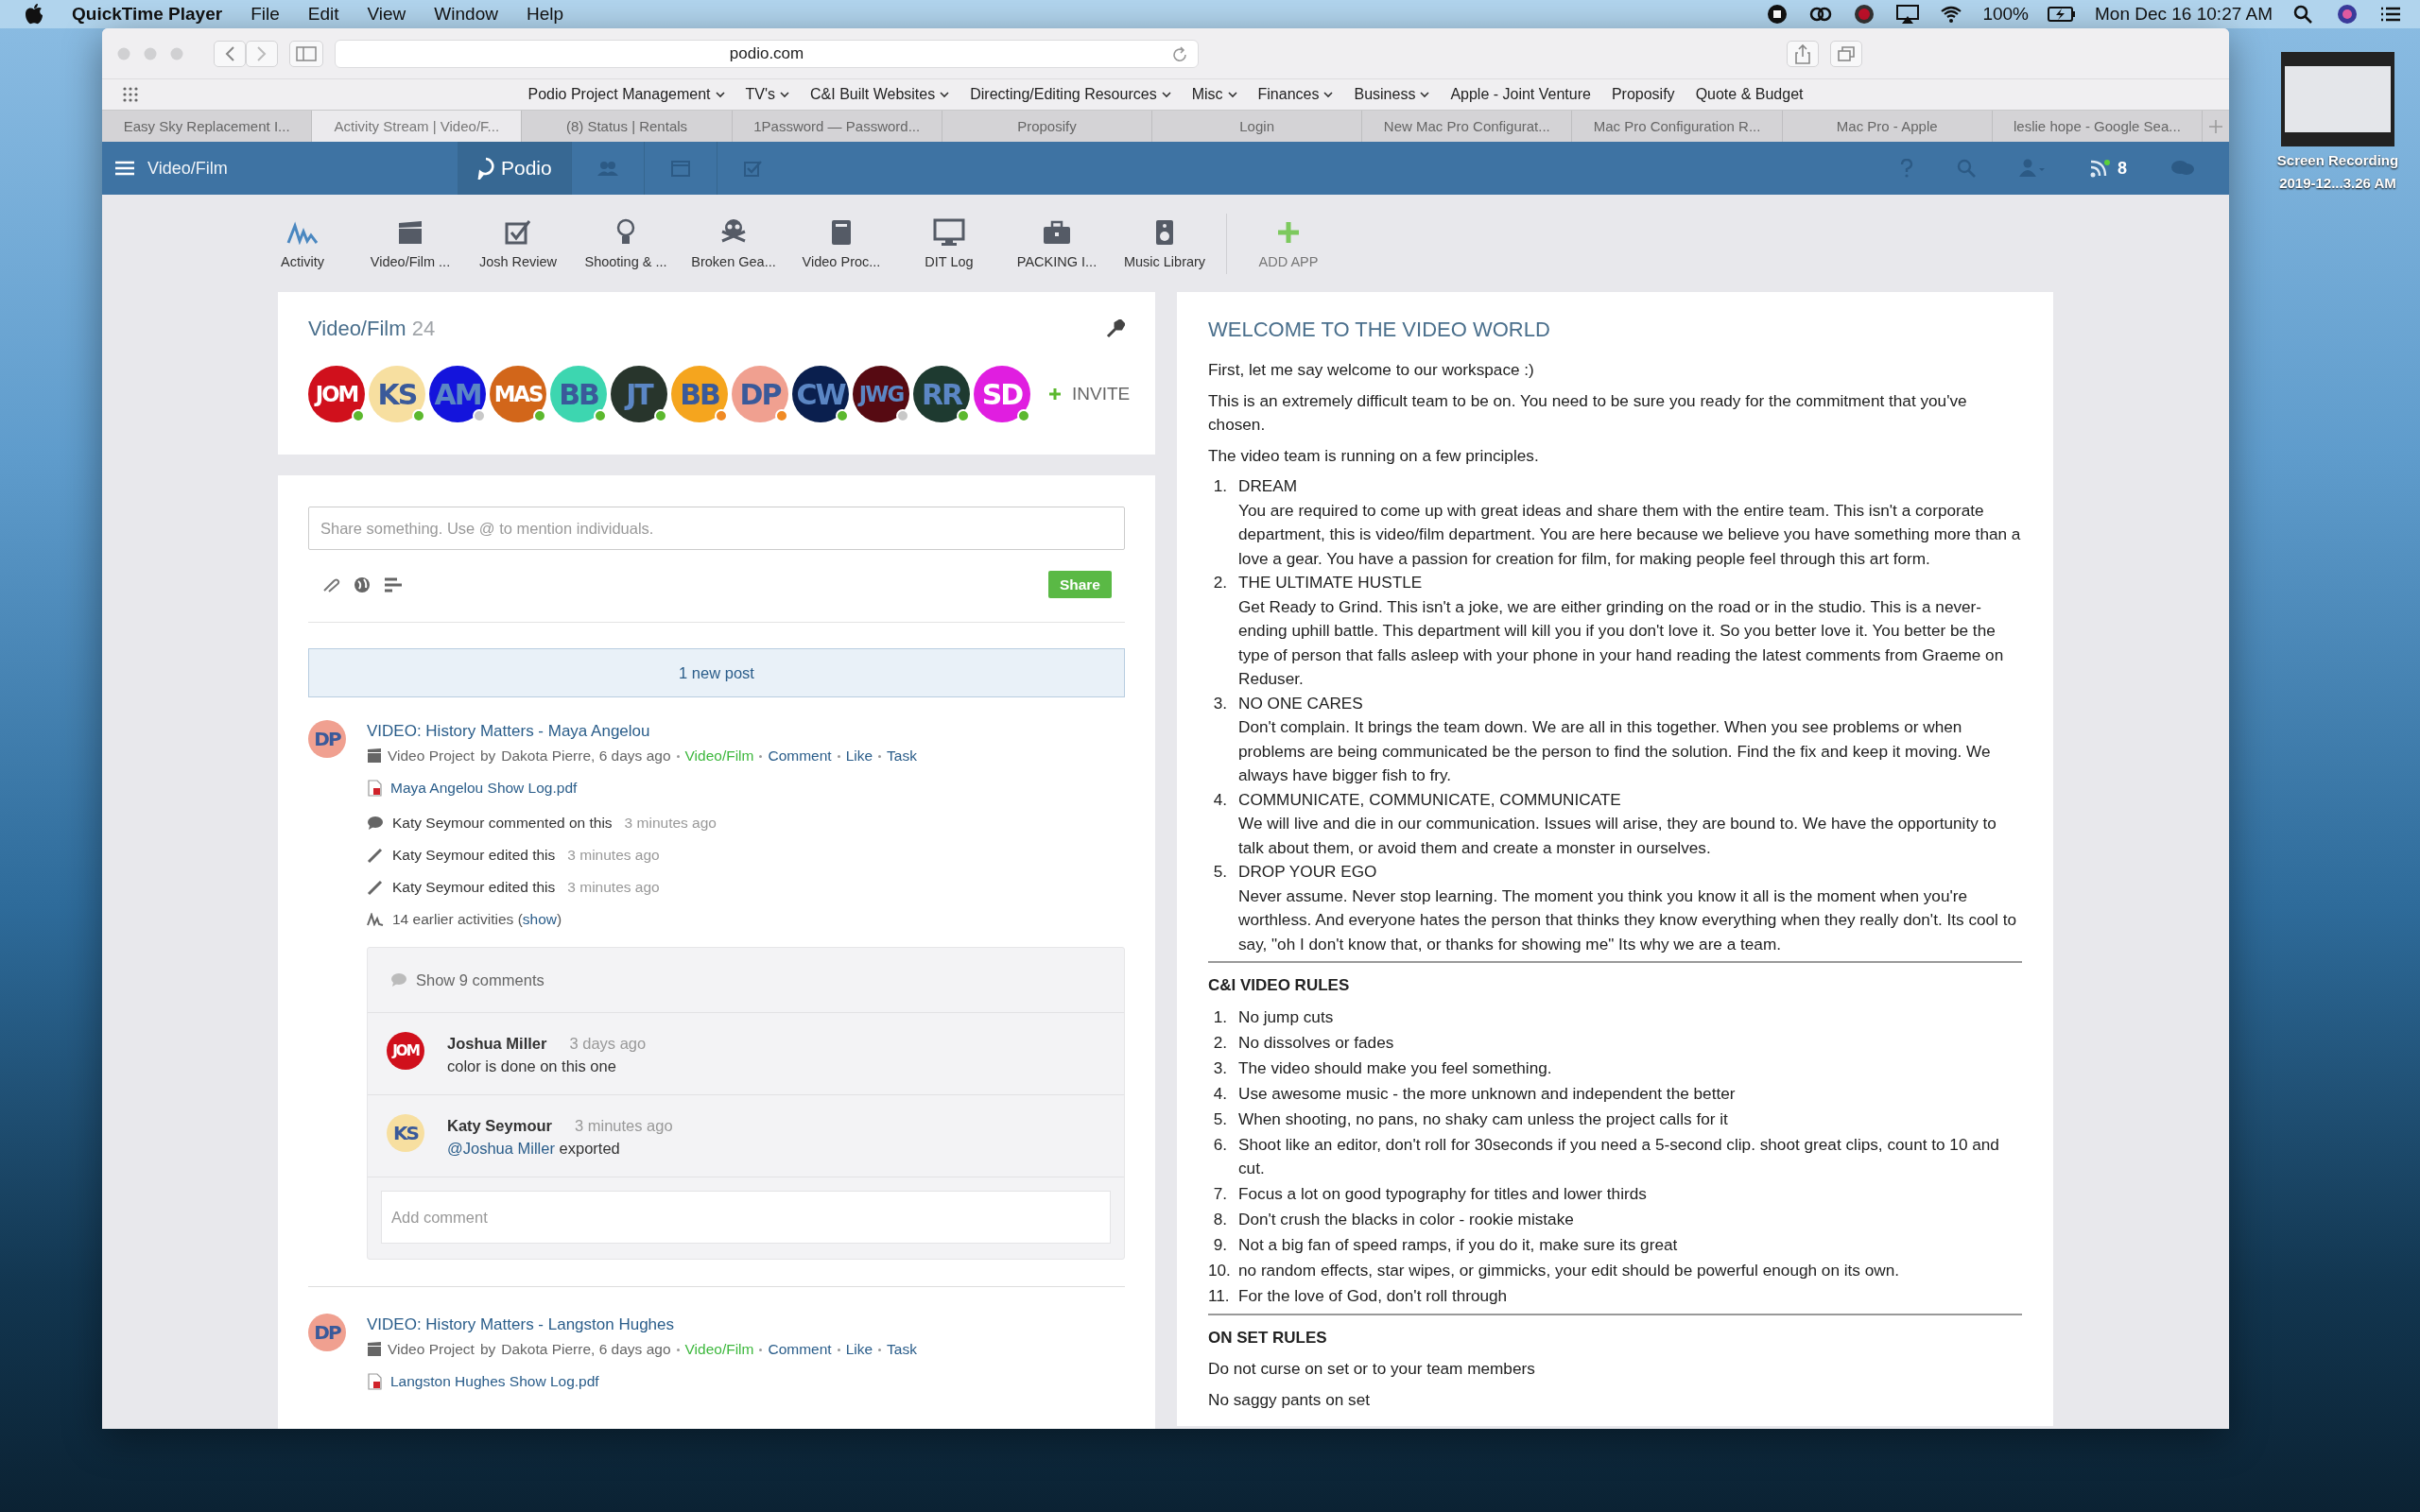  Describe the element at coordinates (1442, 1194) in the screenshot. I see `rule-text: Focus a lot on good typography for titles and lower thirds` at that location.